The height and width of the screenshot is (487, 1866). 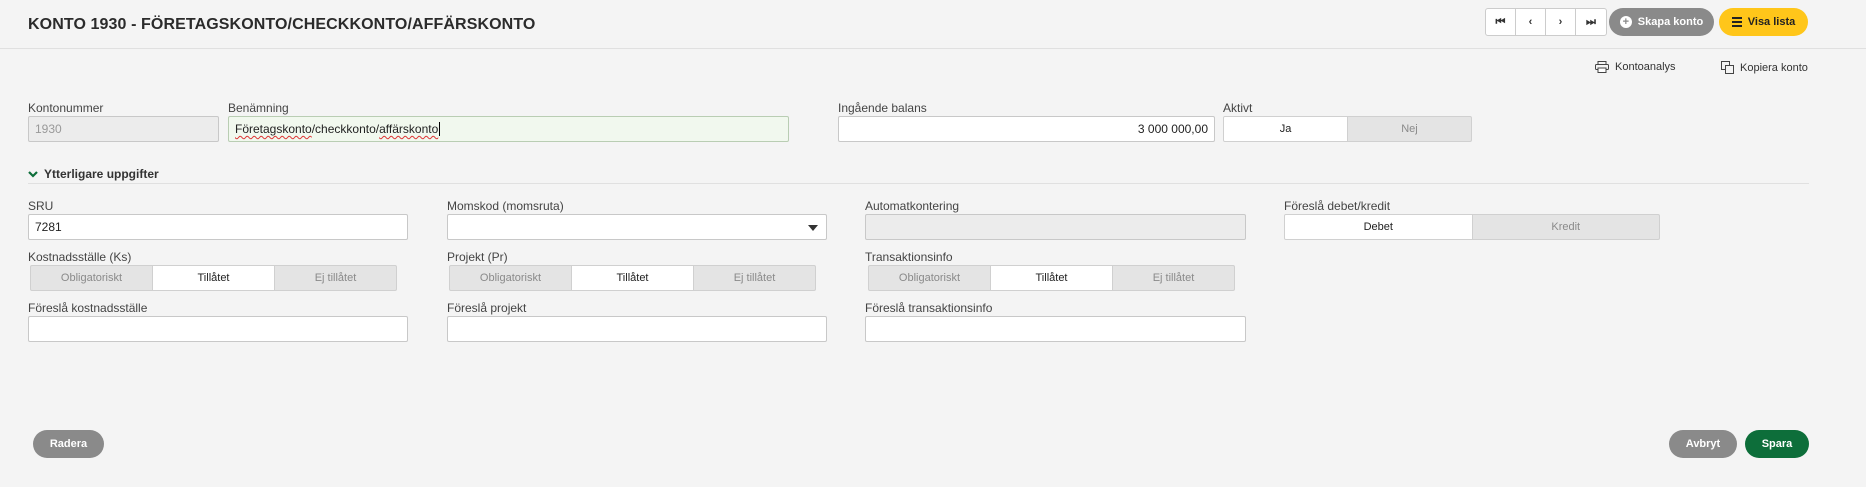 What do you see at coordinates (1055, 227) in the screenshot?
I see `auto-posting-field` at bounding box center [1055, 227].